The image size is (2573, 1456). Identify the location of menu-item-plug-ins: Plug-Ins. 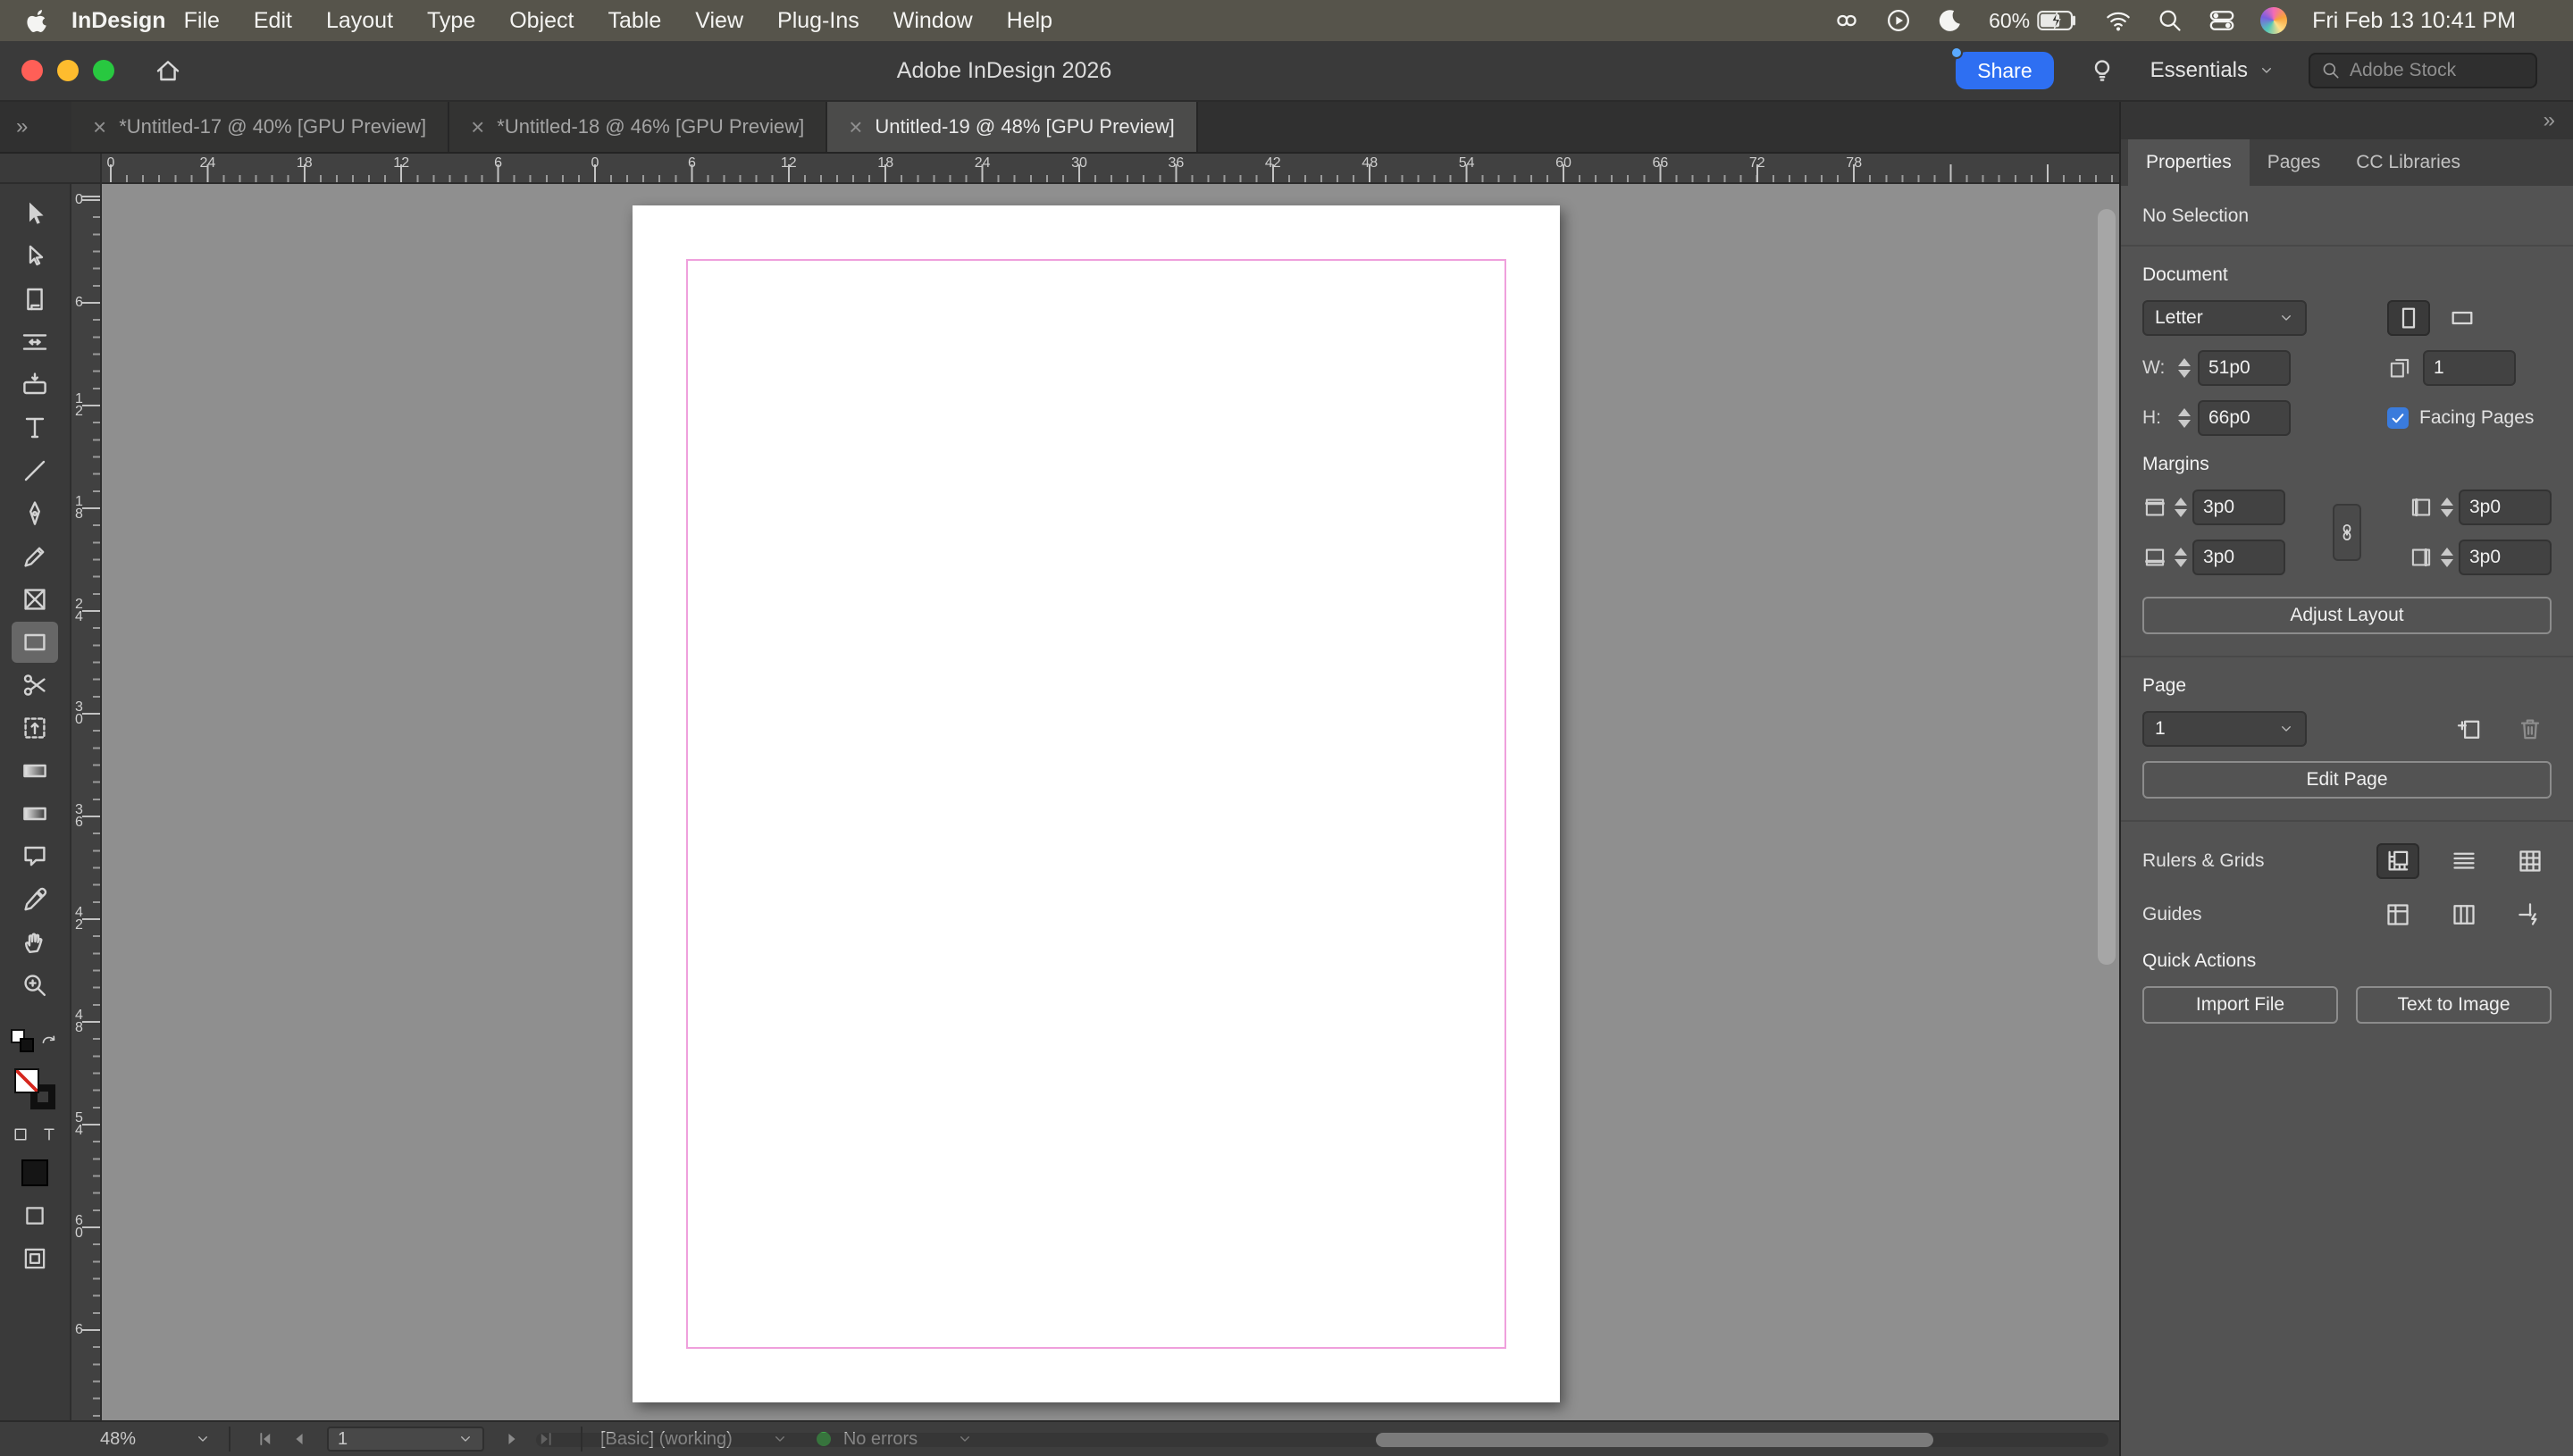
(818, 21).